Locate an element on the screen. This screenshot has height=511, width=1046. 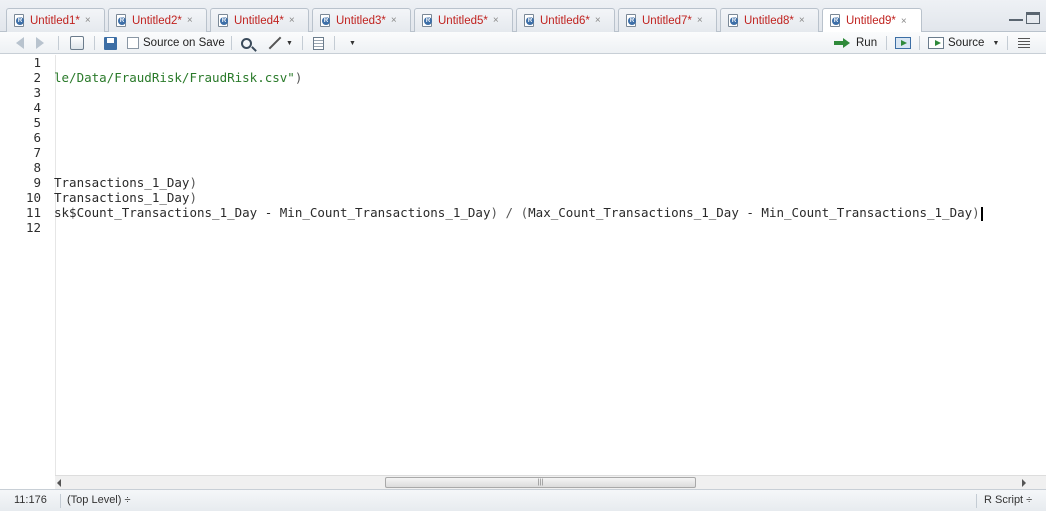
tab-untitled5: R Untitled5* × is located at coordinates (463, 20).